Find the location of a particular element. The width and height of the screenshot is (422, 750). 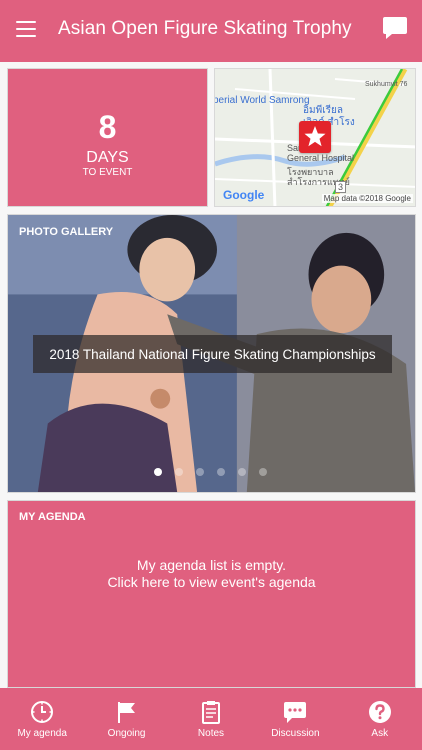

tab-label: Ask is located at coordinates (380, 733).